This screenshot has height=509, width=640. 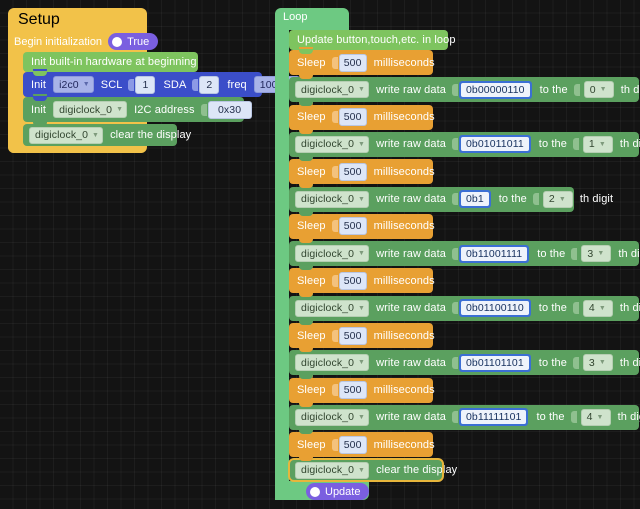 What do you see at coordinates (195, 84) in the screenshot?
I see `sda-socket-plug-icon` at bounding box center [195, 84].